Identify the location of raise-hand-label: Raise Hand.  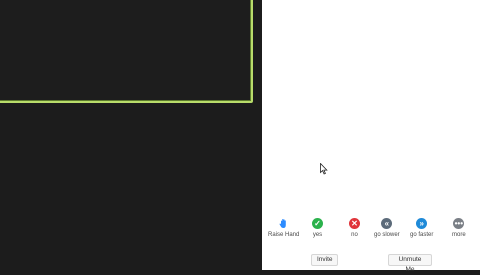
(284, 235).